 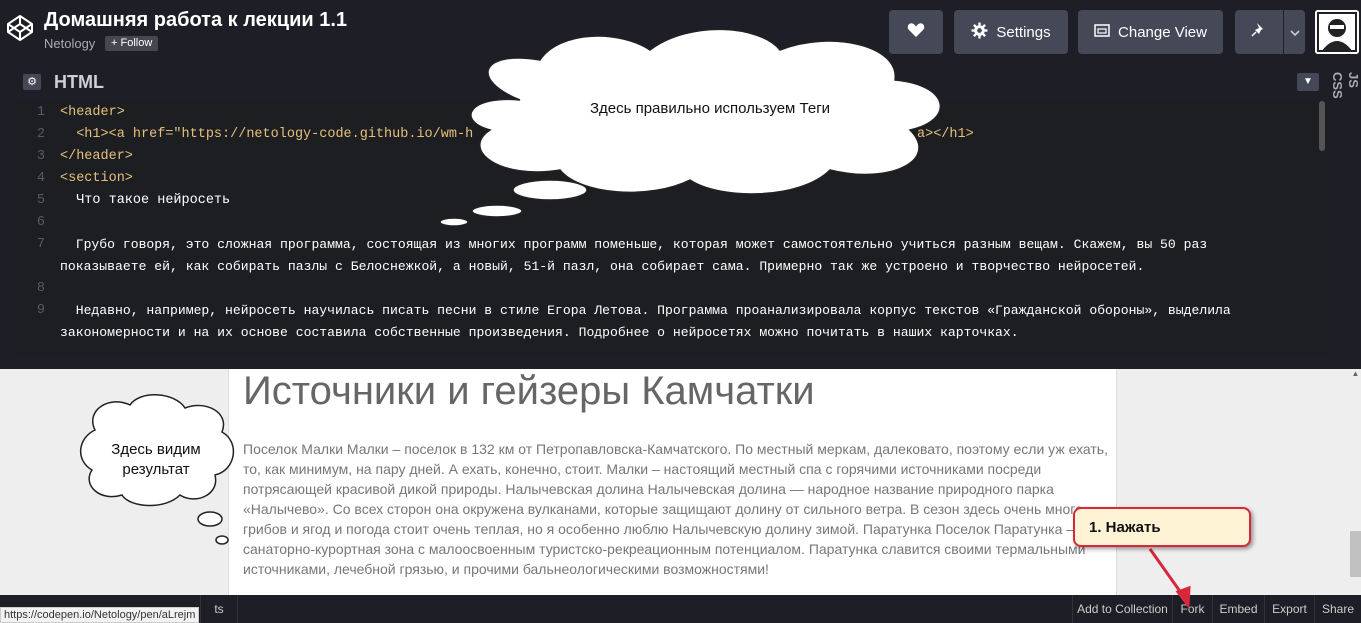 What do you see at coordinates (710, 108) in the screenshot?
I see `cloud-top-text: Здесь правильно используем Теги` at bounding box center [710, 108].